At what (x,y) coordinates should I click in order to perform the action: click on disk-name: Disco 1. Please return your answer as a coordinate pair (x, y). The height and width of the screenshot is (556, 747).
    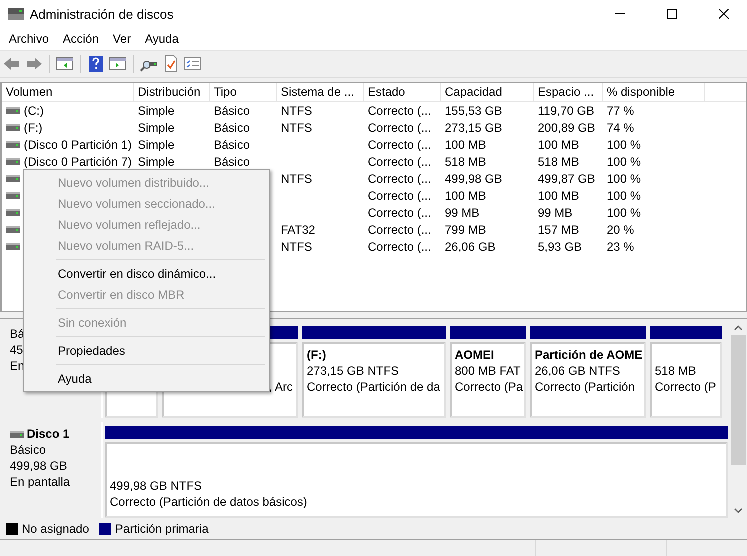
    Looking at the image, I should click on (48, 434).